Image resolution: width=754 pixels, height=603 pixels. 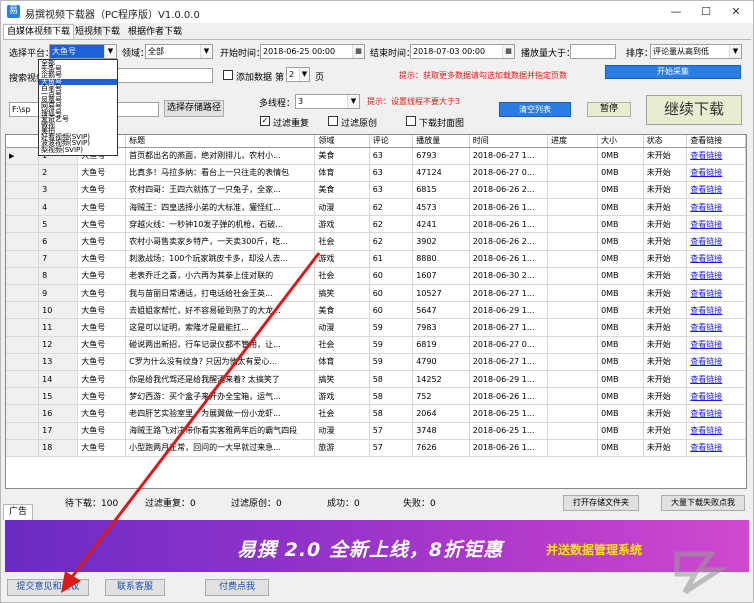 I want to click on platform-option: 梨视频(SVIP), so click(x=78, y=149).